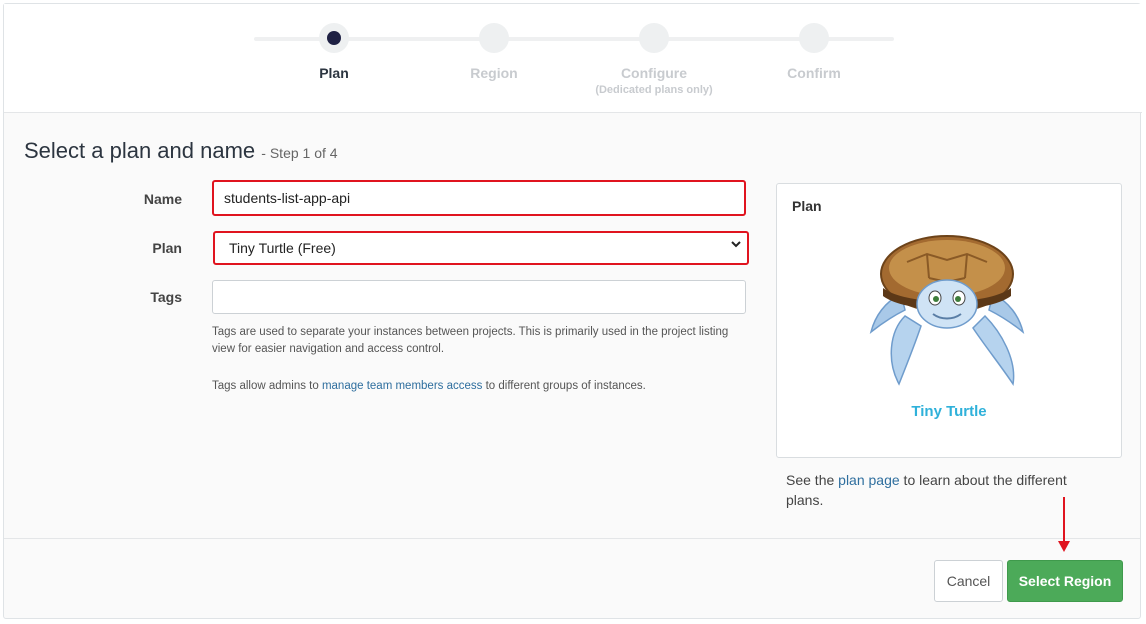 Image resolution: width=1146 pixels, height=624 pixels. Describe the element at coordinates (481, 248) in the screenshot. I see `plan-select: Tiny Turtle (Free)` at that location.